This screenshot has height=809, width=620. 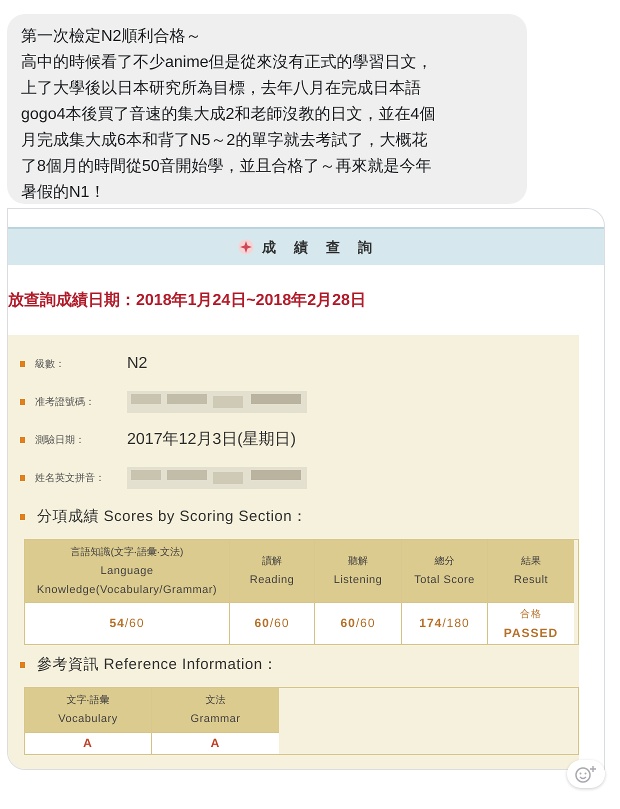 What do you see at coordinates (50, 365) in the screenshot?
I see `field-label: 級數：` at bounding box center [50, 365].